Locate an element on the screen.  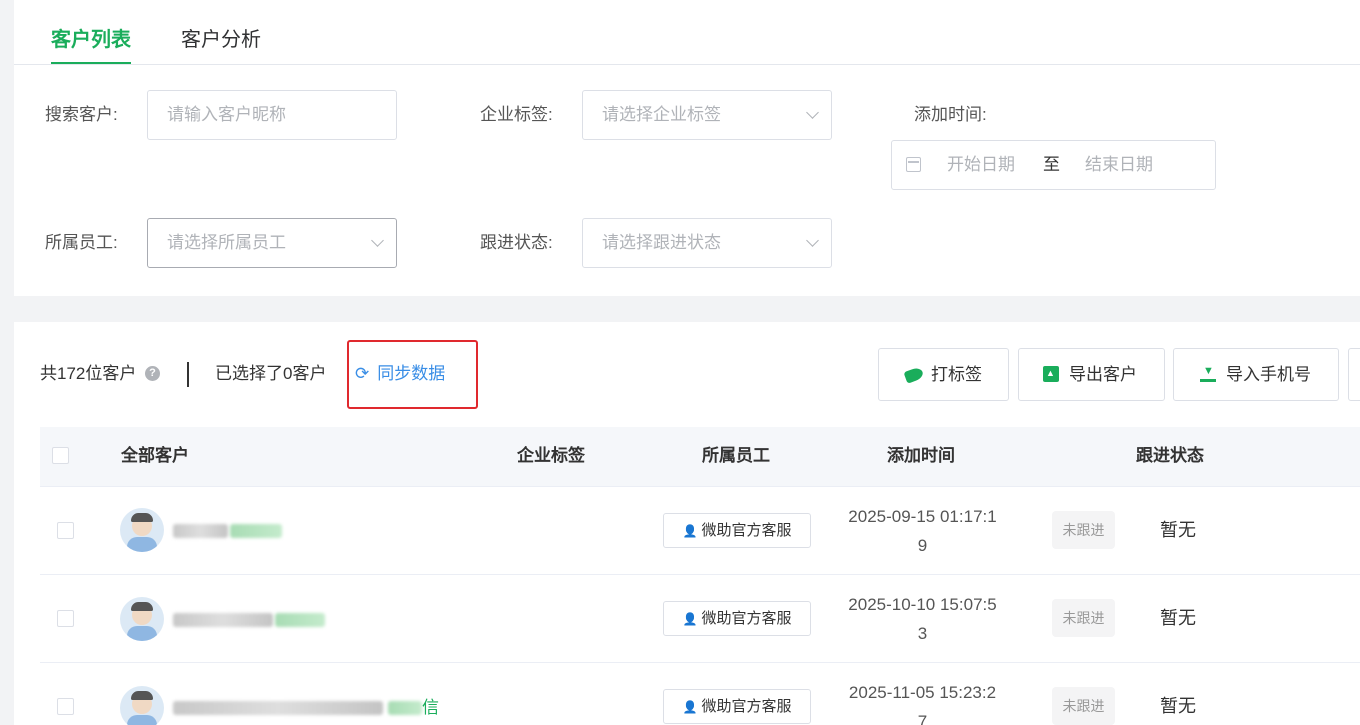
table-row: 信 👤 微助官方客服 2025-11-05 15:23:2 7 未跟进 暂无 is located at coordinates (700, 694).